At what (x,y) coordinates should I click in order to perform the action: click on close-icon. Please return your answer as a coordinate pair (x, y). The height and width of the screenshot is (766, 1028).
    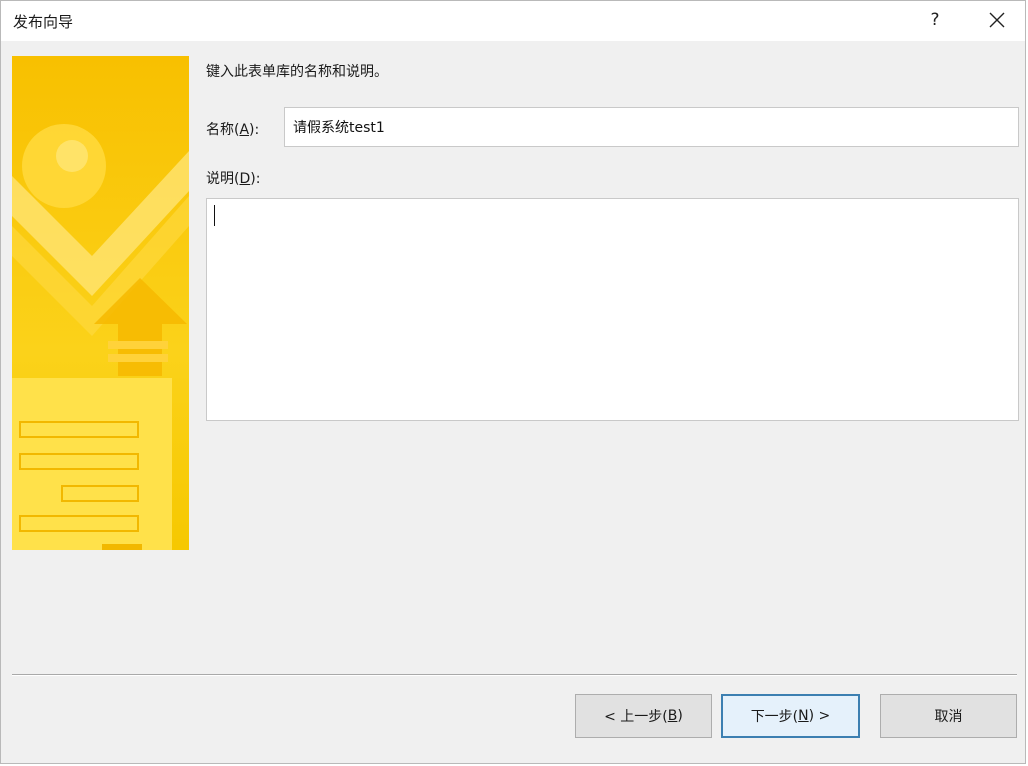
    Looking at the image, I should click on (997, 20).